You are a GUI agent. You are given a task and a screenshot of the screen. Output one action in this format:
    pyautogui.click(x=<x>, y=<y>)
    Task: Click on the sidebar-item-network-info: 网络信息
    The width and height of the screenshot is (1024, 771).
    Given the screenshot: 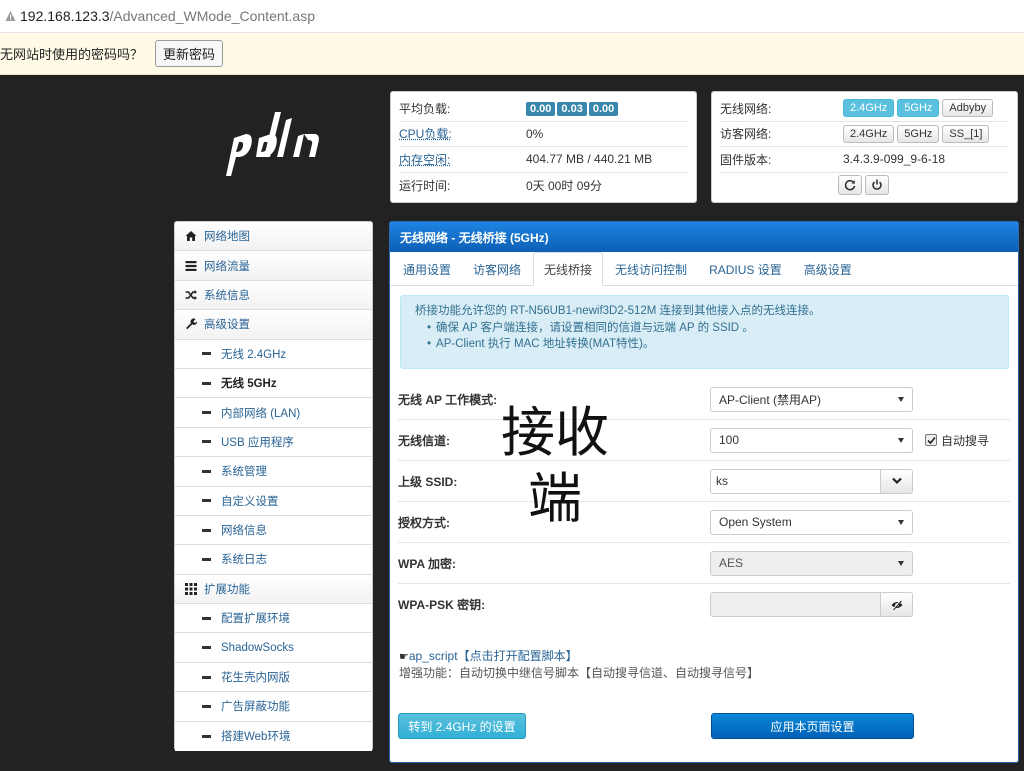 What is the action you would take?
    pyautogui.click(x=273, y=530)
    